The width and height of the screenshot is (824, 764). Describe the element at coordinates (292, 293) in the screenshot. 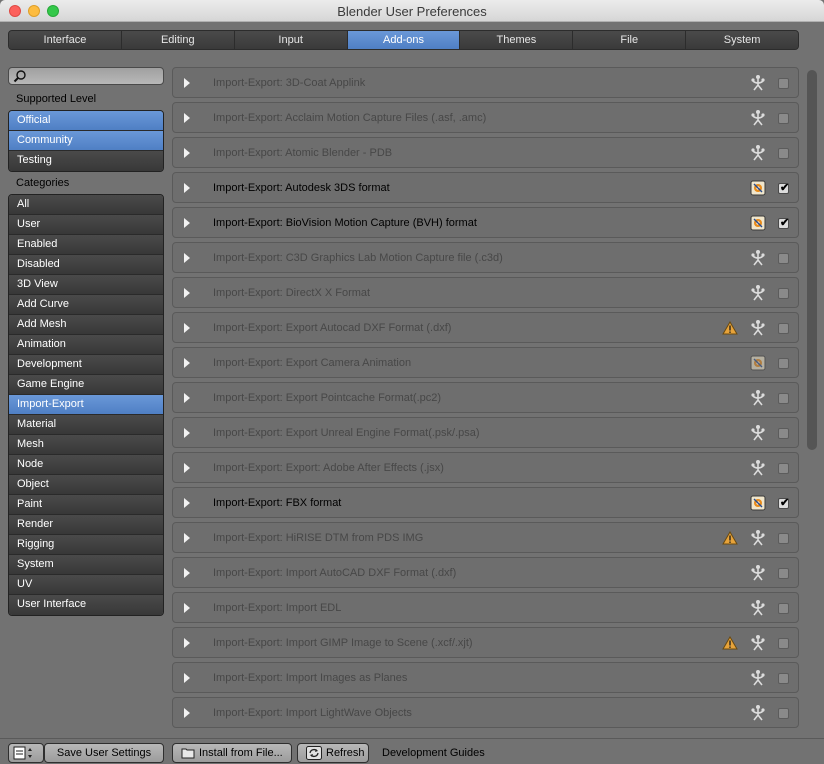

I see `addon-label: Import-Export: DirectX X Format` at that location.